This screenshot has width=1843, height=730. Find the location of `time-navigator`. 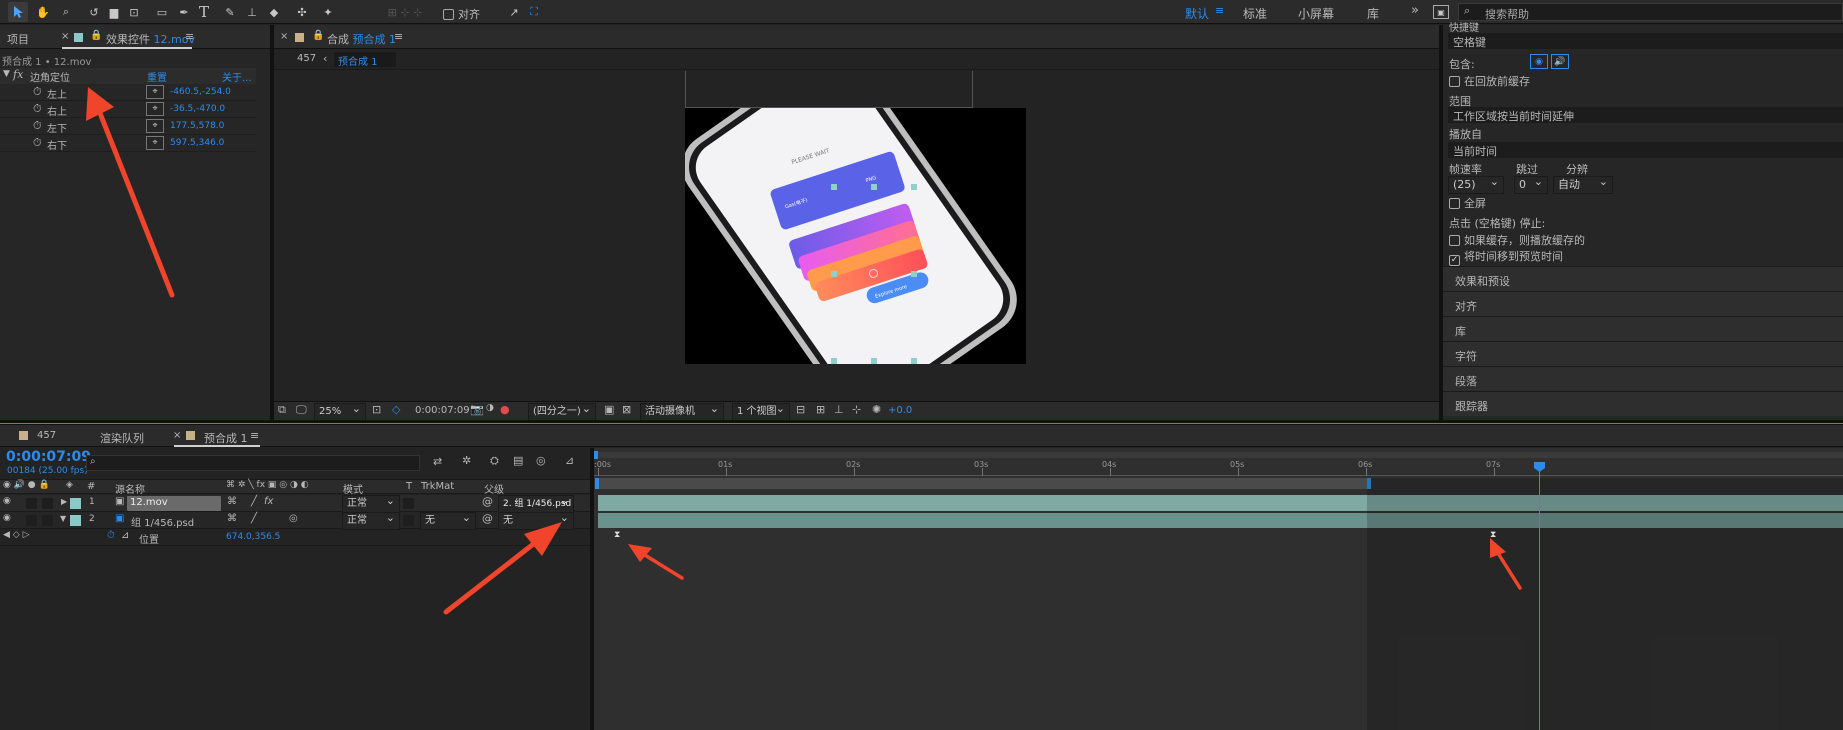

time-navigator is located at coordinates (1218, 455).